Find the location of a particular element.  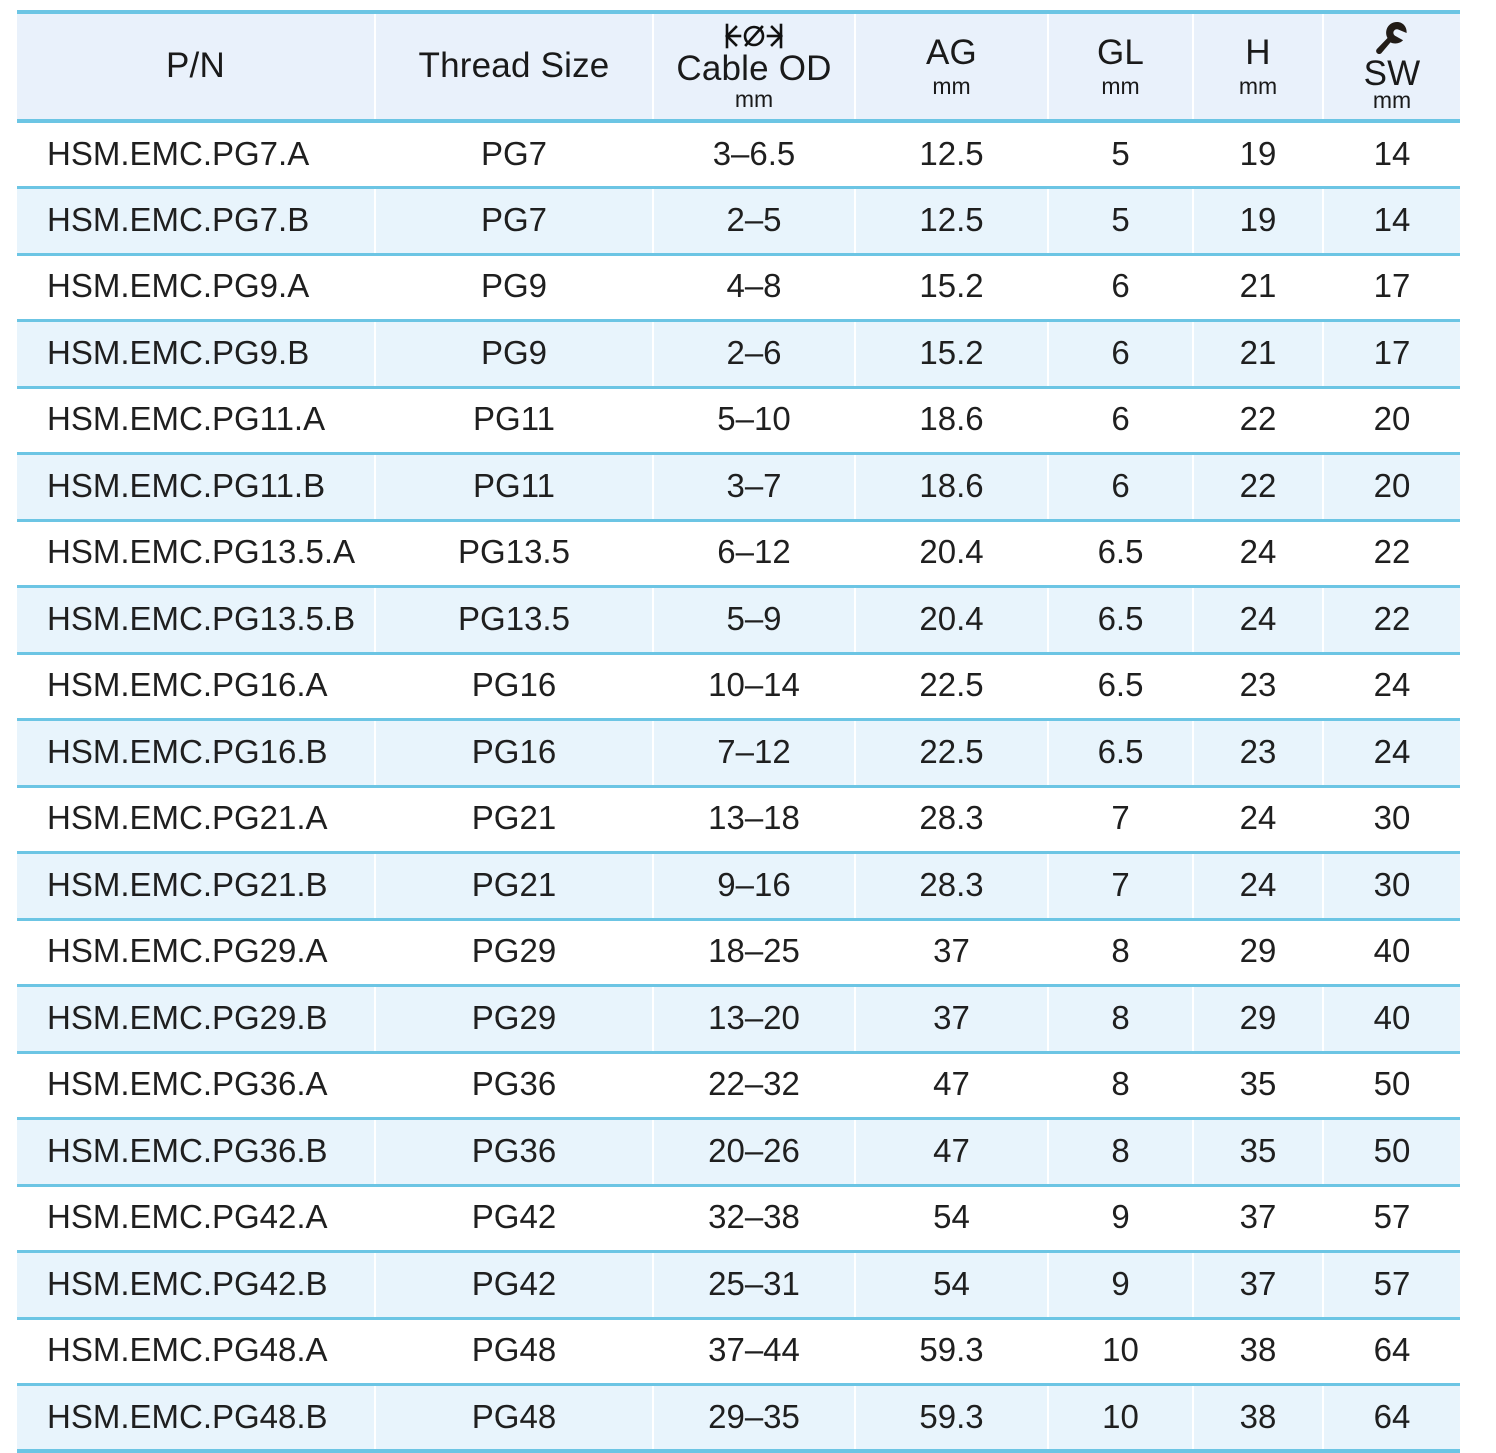

cell-thread: PG7 is located at coordinates (514, 155).